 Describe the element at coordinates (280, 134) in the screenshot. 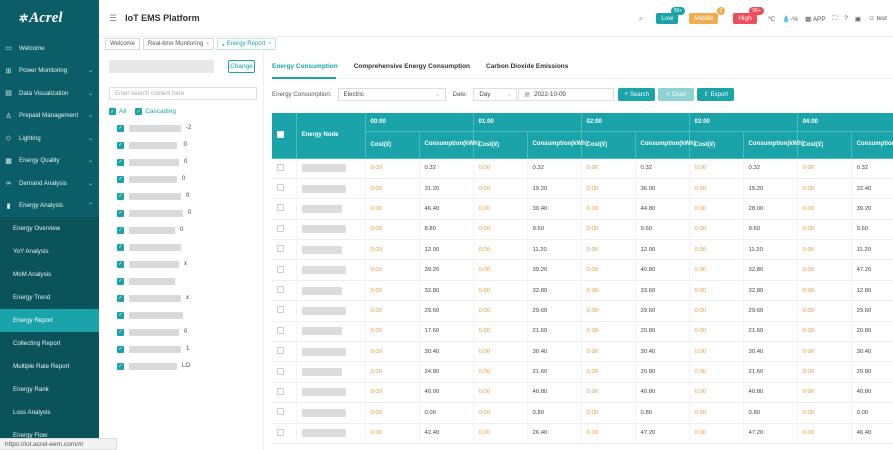

I see `select-all-checkbox` at that location.